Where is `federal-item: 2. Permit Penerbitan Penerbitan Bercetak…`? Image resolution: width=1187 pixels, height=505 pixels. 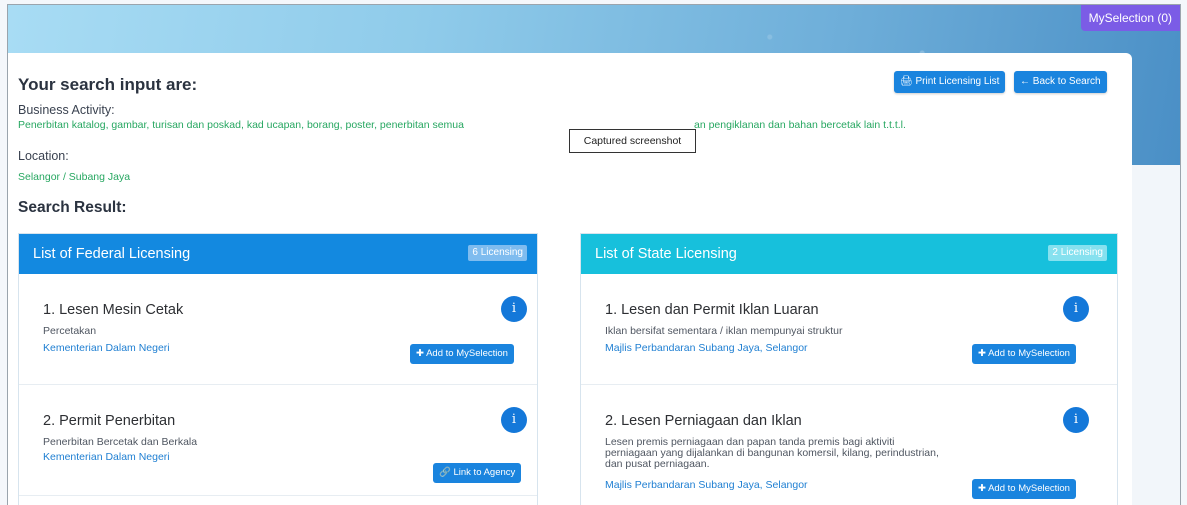 federal-item: 2. Permit Penerbitan Penerbitan Bercetak… is located at coordinates (278, 440).